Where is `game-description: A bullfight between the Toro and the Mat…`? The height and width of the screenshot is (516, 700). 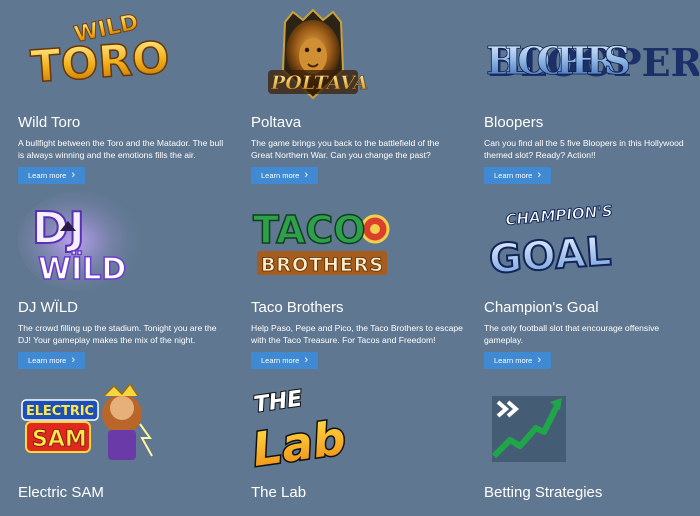 game-description: A bullfight between the Toro and the Mat… is located at coordinates (121, 149).